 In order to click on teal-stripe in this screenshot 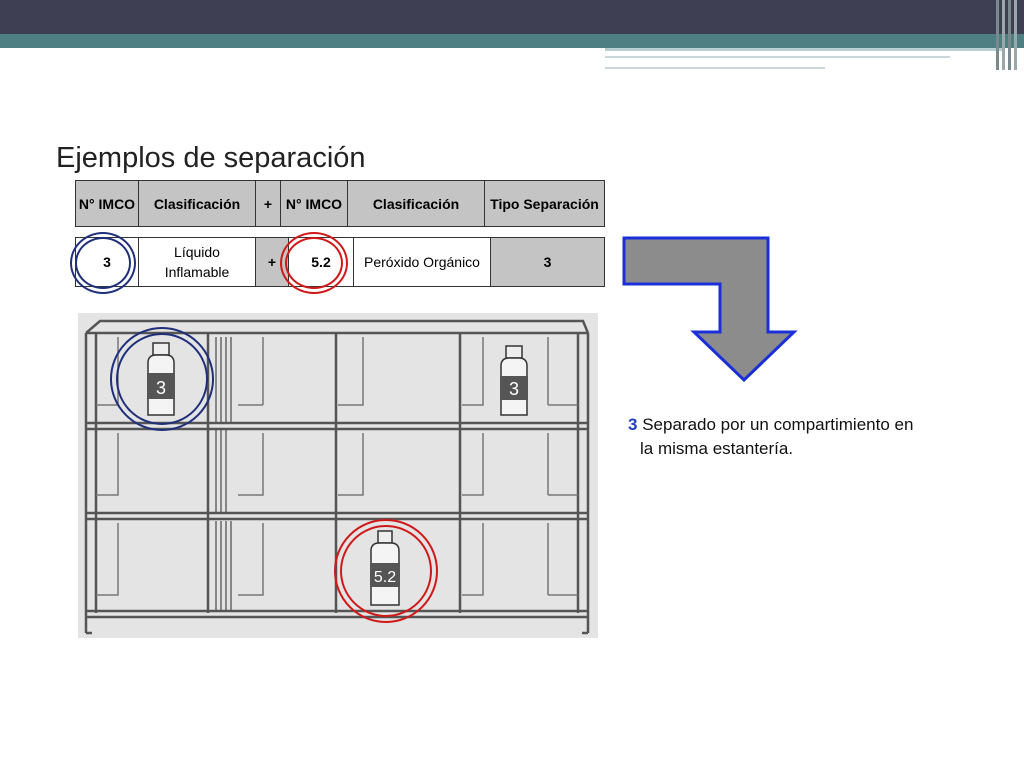, I will do `click(512, 41)`.